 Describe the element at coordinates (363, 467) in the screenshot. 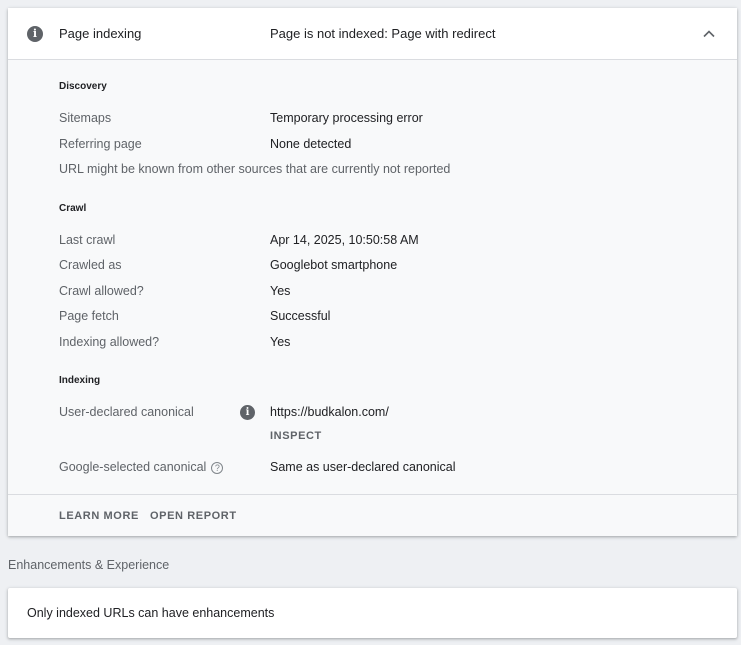

I see `google-canonical-value: Same as user-declared canonical` at that location.